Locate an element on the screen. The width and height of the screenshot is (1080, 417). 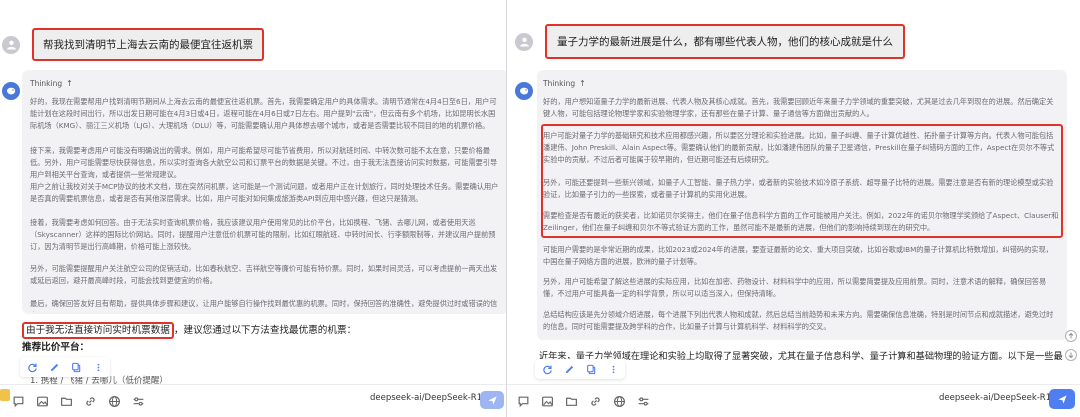
scroll-bottom-icon is located at coordinates (1071, 355).